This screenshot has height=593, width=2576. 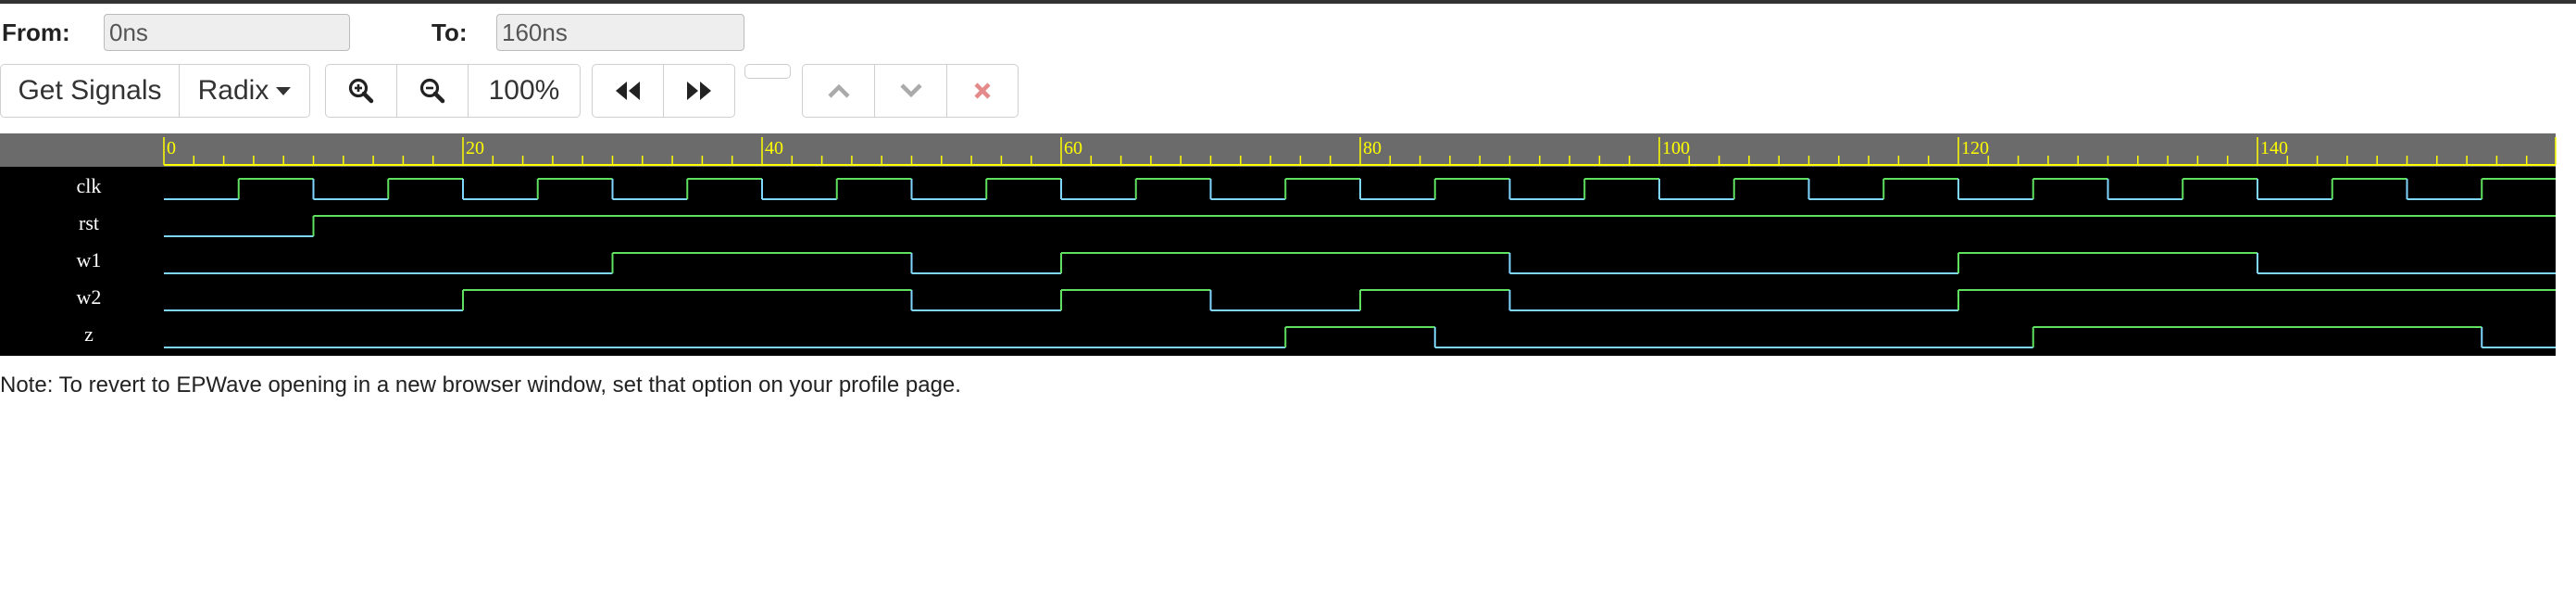 I want to click on radix-dropdown: Radix, so click(x=245, y=91).